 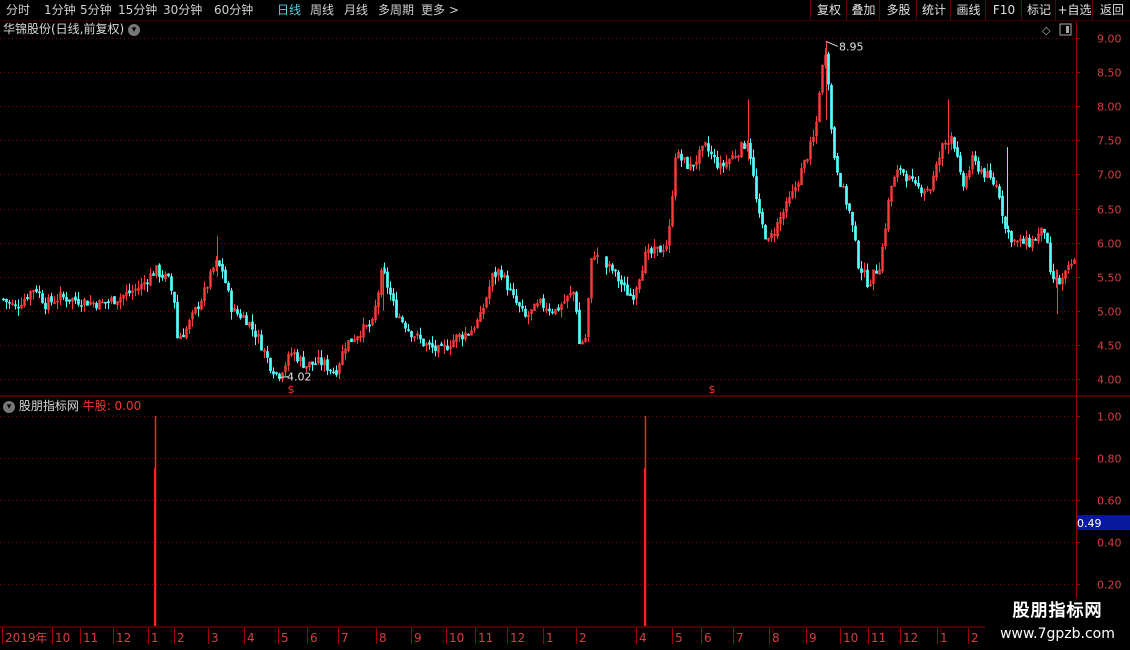 What do you see at coordinates (62, 638) in the screenshot?
I see `x-axis-label-1: 10` at bounding box center [62, 638].